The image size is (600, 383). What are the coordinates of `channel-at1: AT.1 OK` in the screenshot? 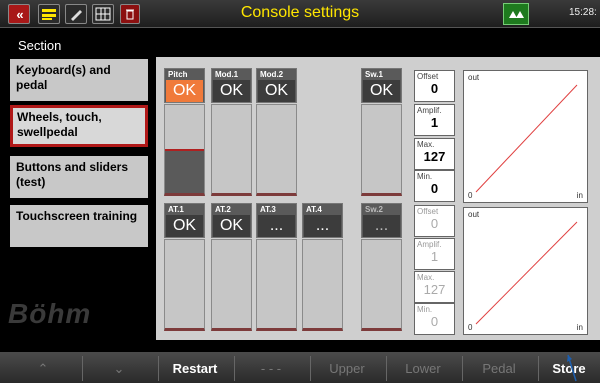 It's located at (184, 267).